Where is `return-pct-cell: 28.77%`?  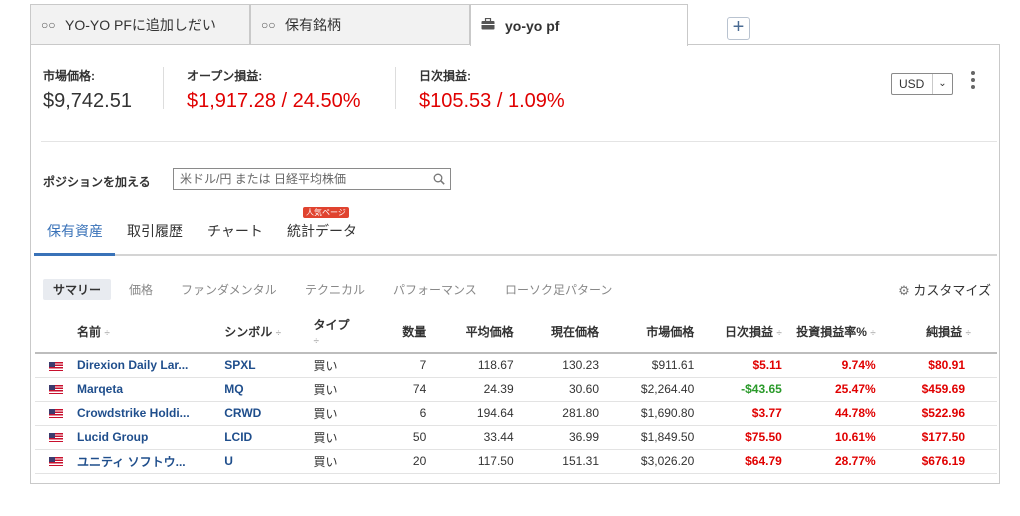
return-pct-cell: 28.77% is located at coordinates (838, 461).